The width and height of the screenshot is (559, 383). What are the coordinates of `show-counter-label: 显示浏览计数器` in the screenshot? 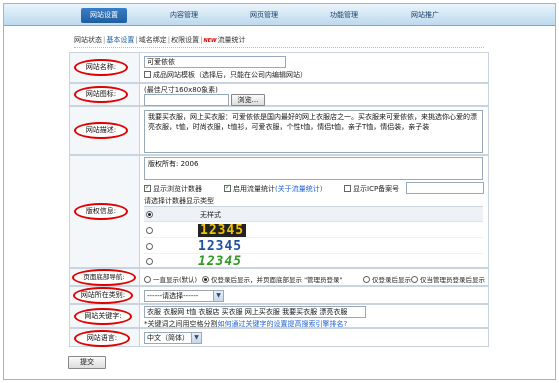 It's located at (177, 189).